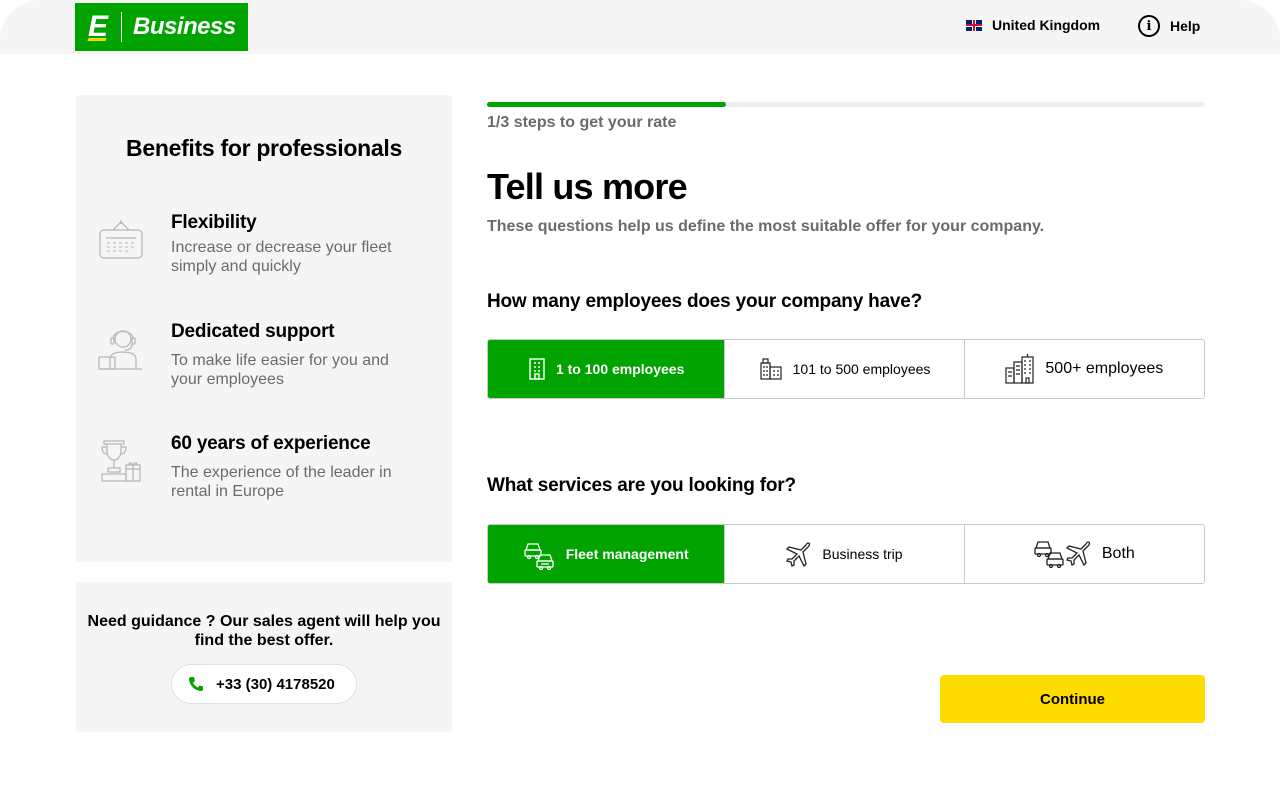 The image size is (1280, 790). What do you see at coordinates (798, 554) in the screenshot?
I see `plane-icon` at bounding box center [798, 554].